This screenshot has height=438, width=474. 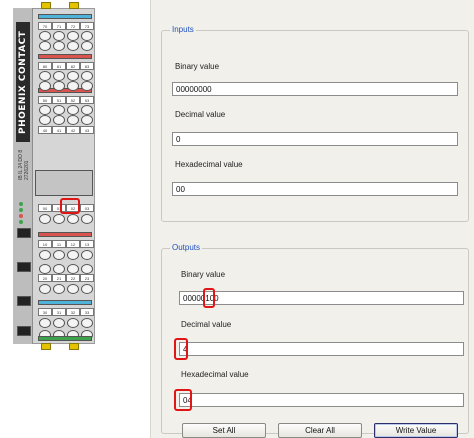 What do you see at coordinates (24, 164) in the screenshot?
I see `model-code: IB IL 24 DO 8 2726201` at bounding box center [24, 164].